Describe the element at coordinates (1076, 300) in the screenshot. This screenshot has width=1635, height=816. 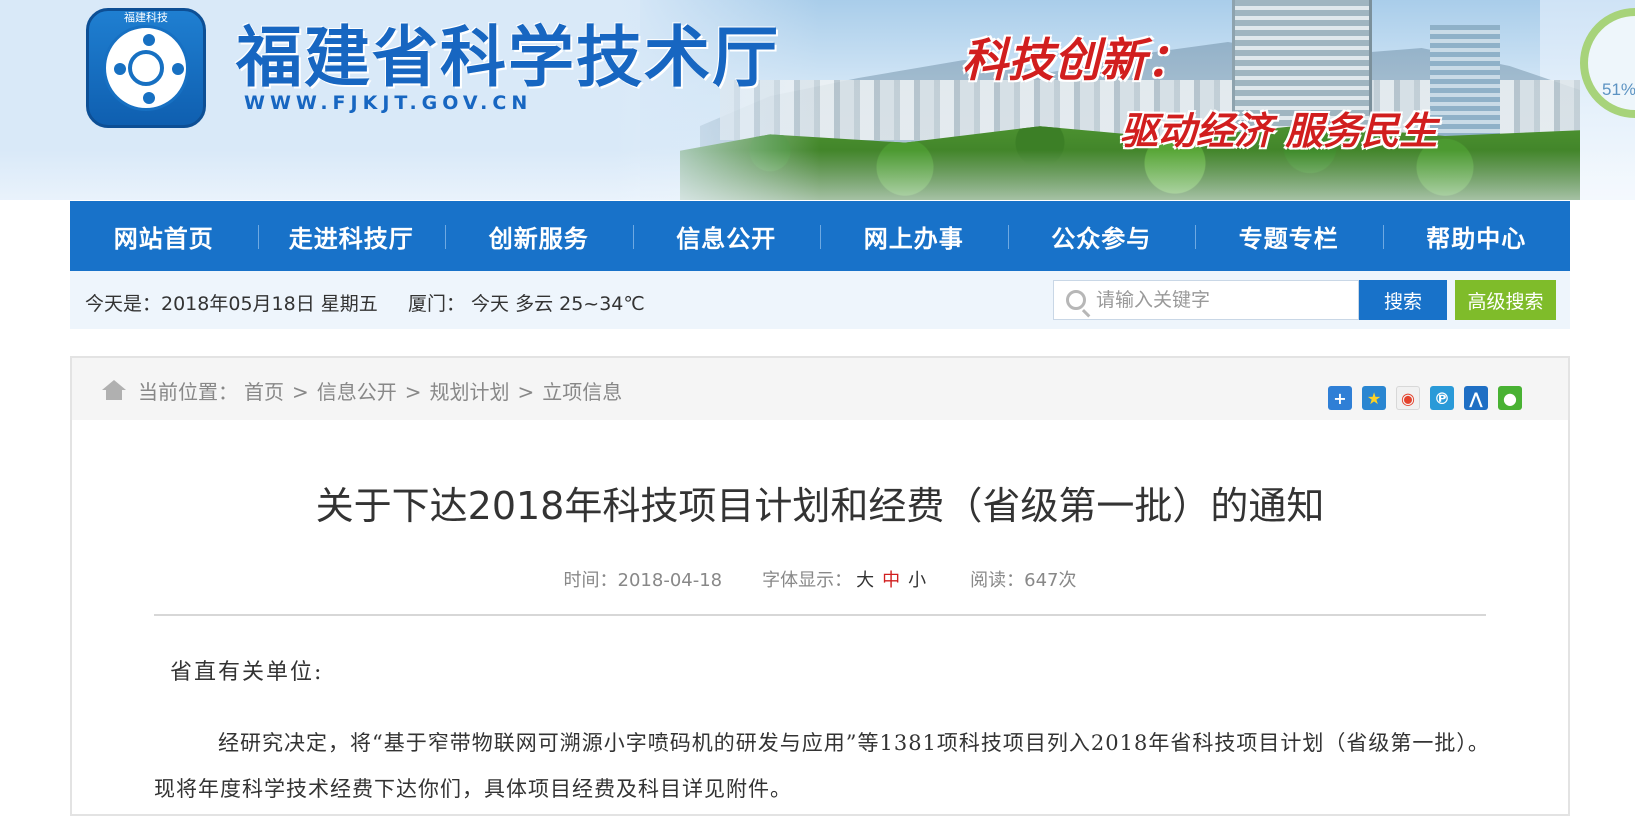
I see `search-icon` at that location.